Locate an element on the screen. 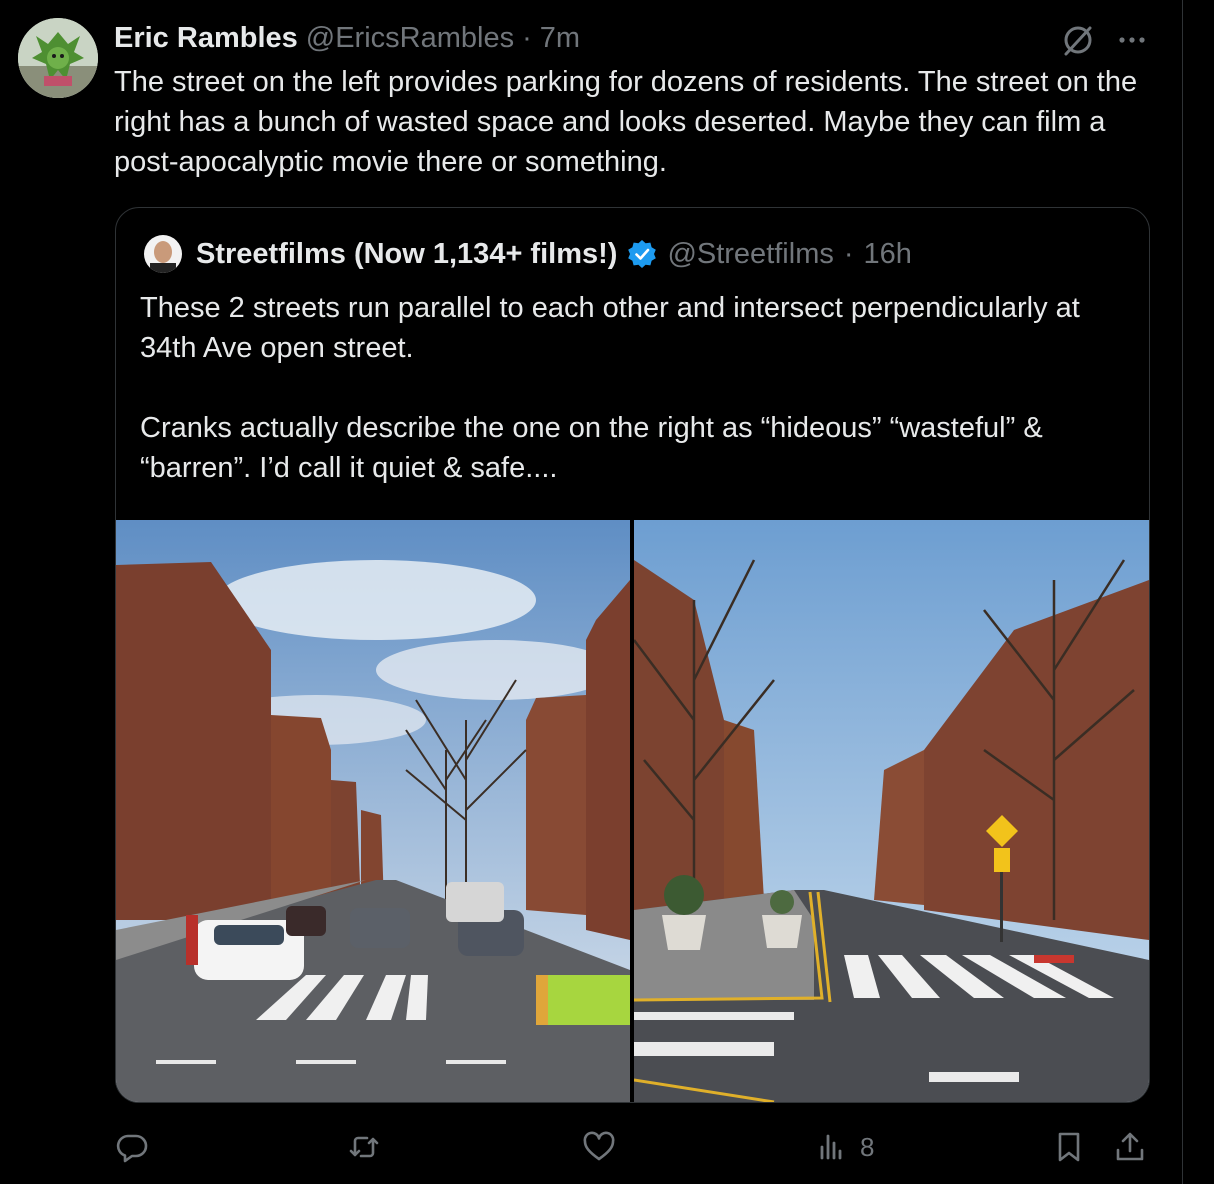 The height and width of the screenshot is (1184, 1214). post-header-actions is located at coordinates (1103, 40).